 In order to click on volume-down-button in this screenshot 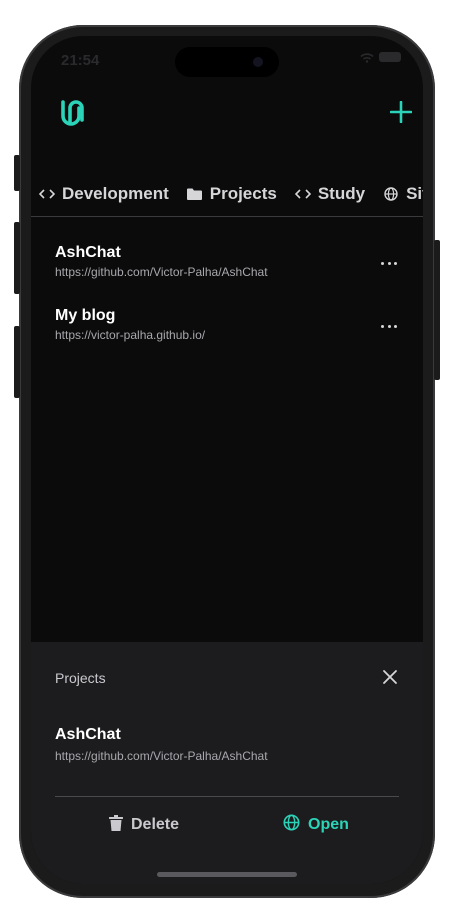, I will do `click(17, 362)`.